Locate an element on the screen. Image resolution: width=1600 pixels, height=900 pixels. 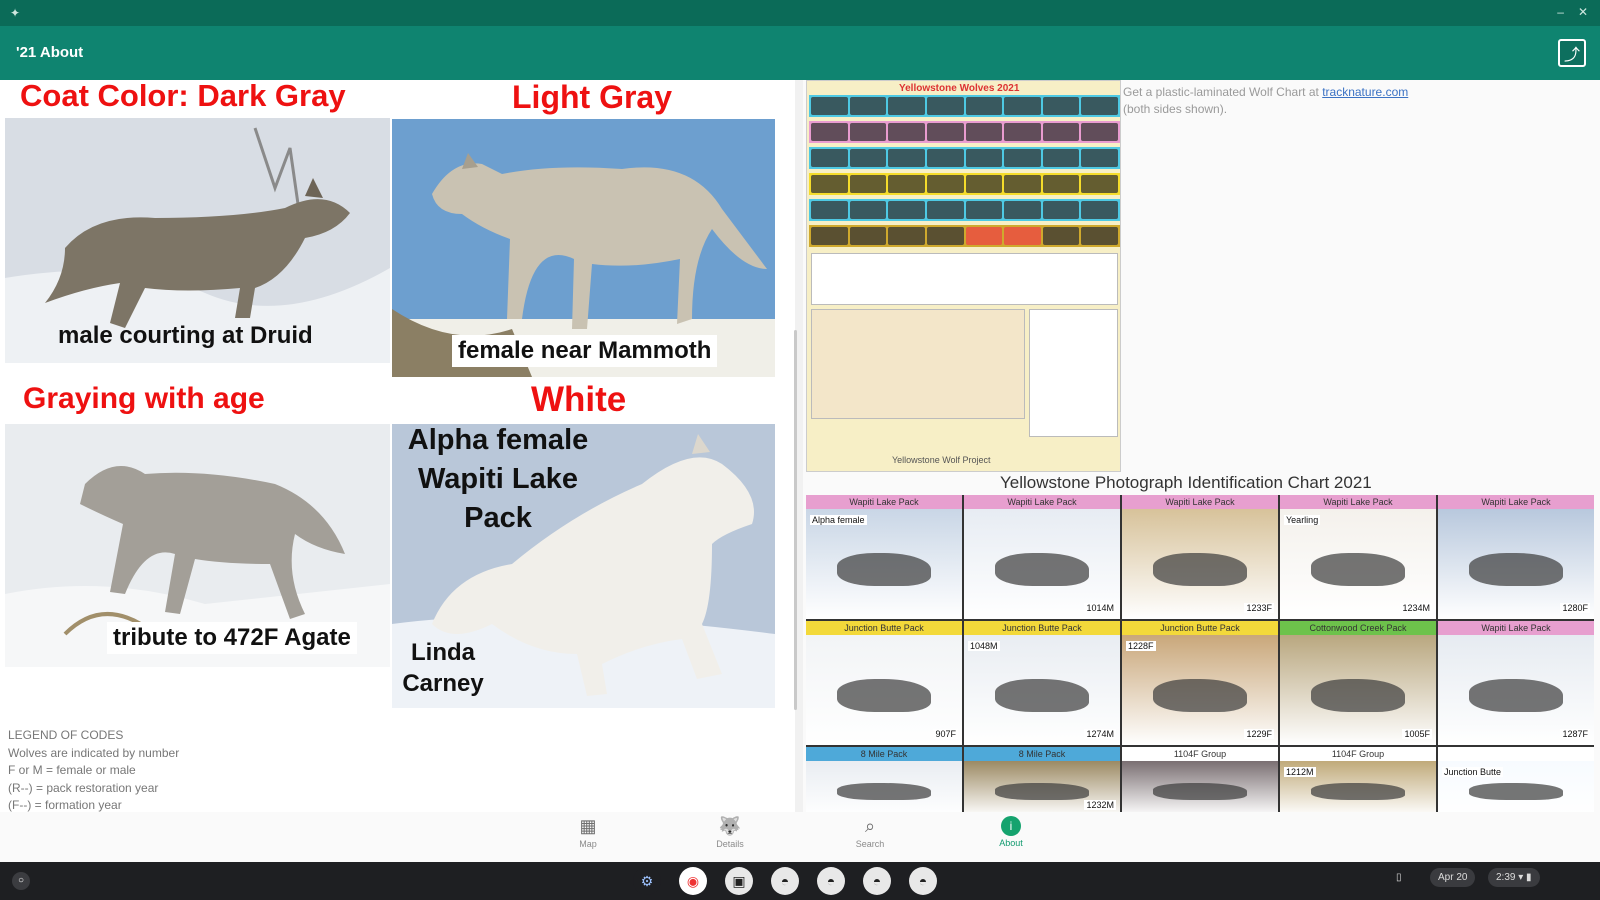
id-grid-cell: Junction Butte Pack 1048M 1274M is located at coordinates (1042, 683).